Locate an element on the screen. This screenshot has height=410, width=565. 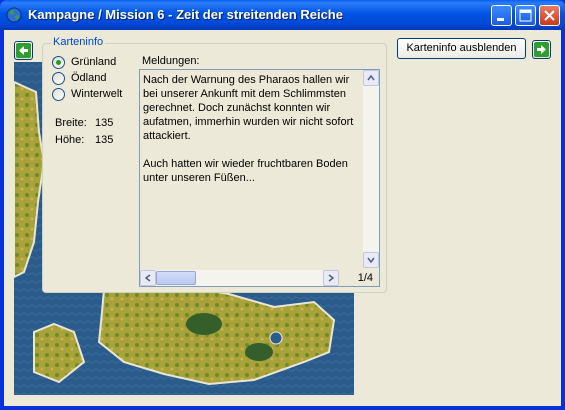
horizontal-scrollbar is located at coordinates (239, 278).